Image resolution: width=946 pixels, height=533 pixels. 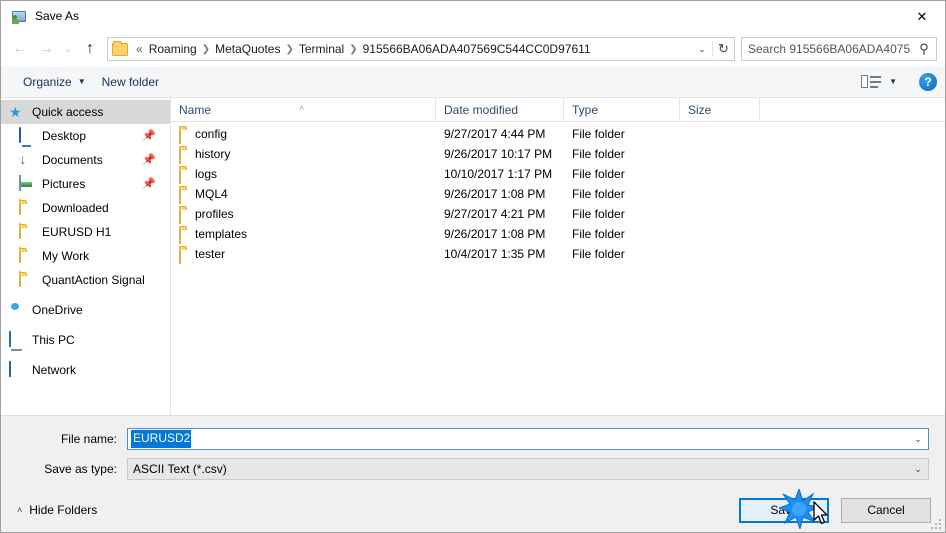 I want to click on save-as-type-value: ASCII Text (*.csv), so click(x=180, y=469).